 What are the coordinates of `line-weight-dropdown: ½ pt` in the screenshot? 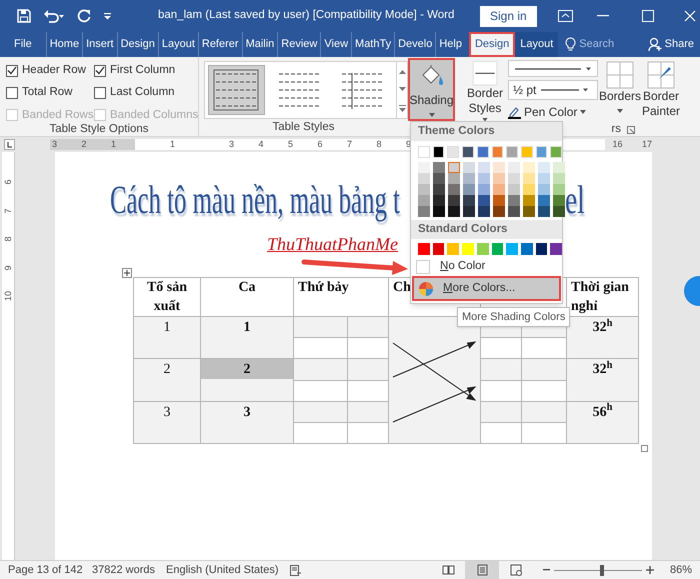 It's located at (553, 90).